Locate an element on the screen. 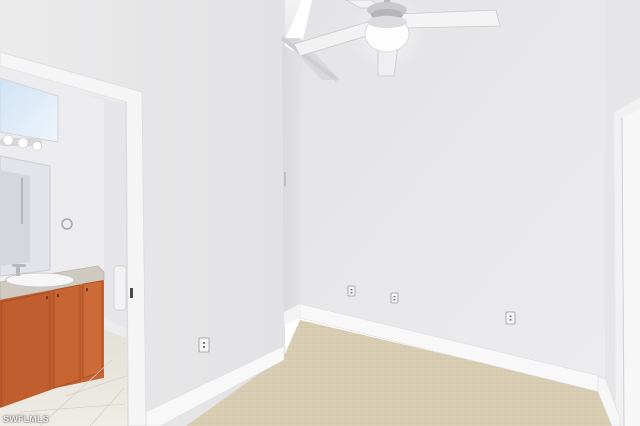 This screenshot has width=640, height=426. watermark: SWFLMLS is located at coordinates (26, 419).